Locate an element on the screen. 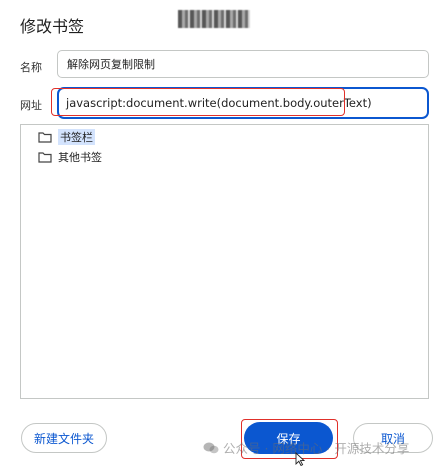 This screenshot has width=440, height=466. tree-label: 其他书签 is located at coordinates (80, 157).